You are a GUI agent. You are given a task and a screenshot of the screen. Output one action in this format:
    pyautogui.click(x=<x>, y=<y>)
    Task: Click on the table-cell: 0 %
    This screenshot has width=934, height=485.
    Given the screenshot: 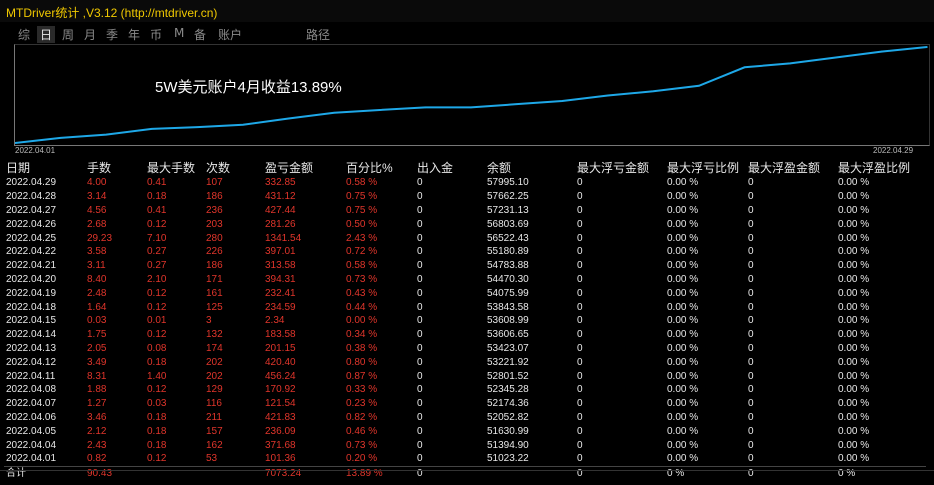 What is the action you would take?
    pyautogui.click(x=705, y=473)
    